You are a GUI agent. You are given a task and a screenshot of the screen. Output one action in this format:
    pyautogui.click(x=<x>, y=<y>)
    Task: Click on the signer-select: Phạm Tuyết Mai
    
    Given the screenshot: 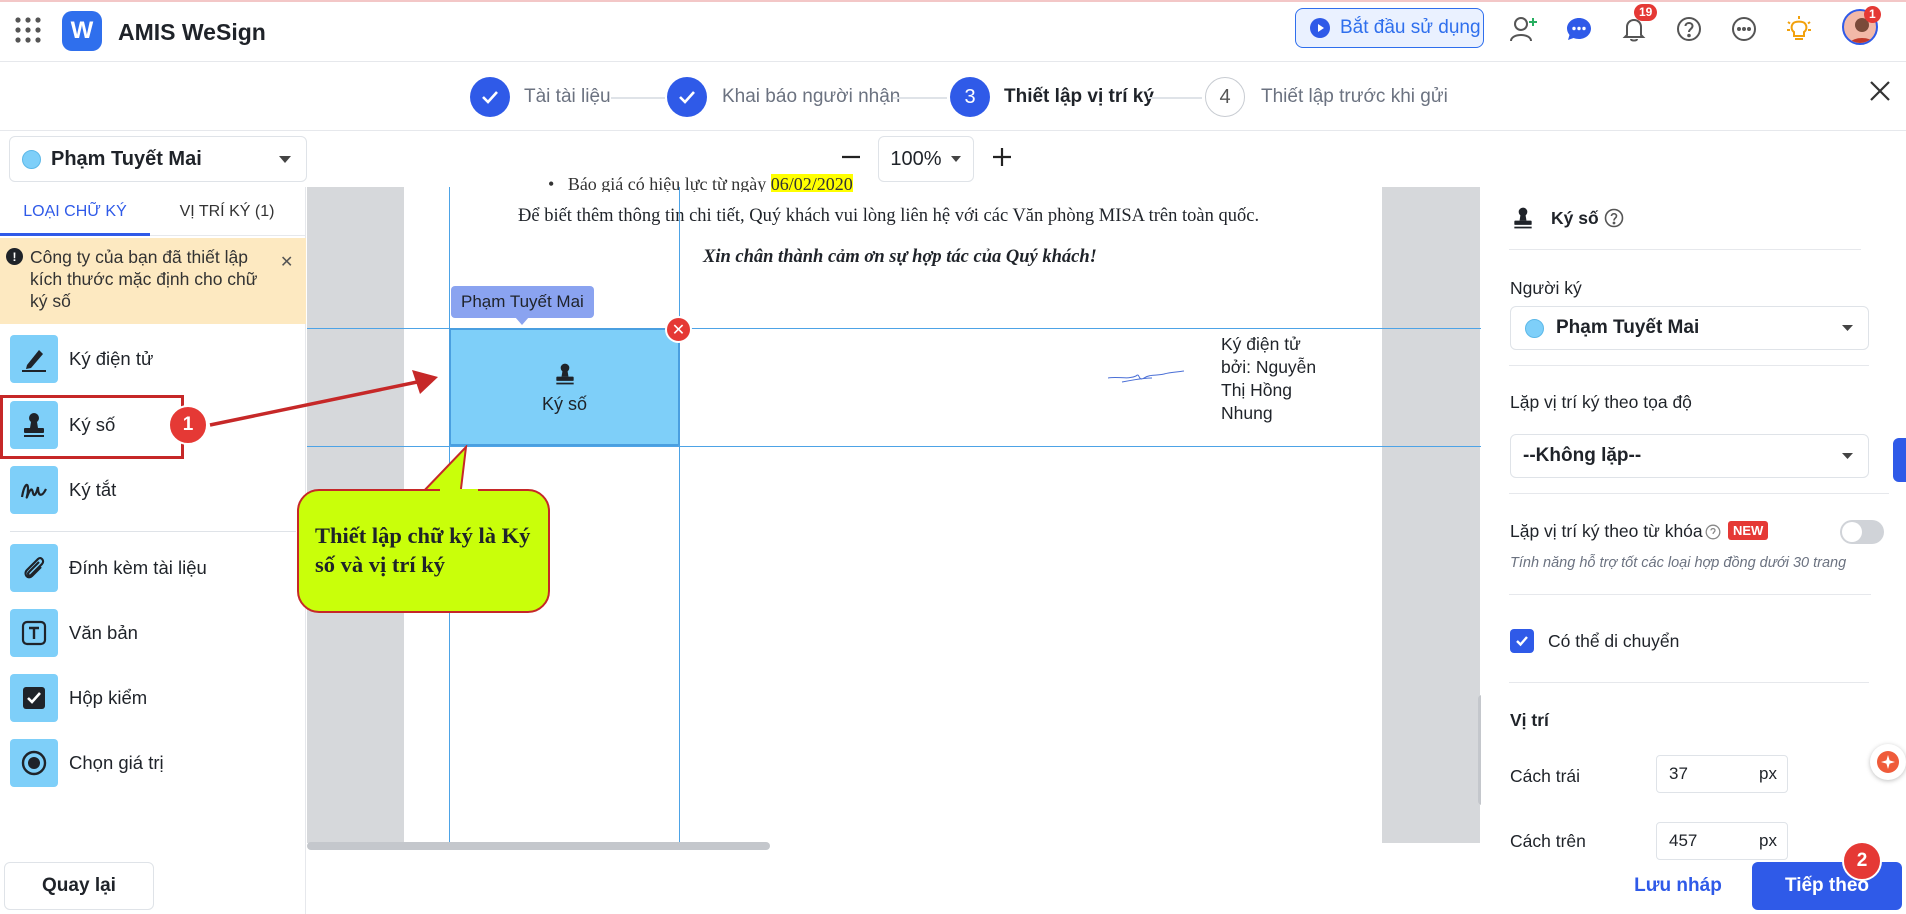 What is the action you would take?
    pyautogui.click(x=1689, y=328)
    